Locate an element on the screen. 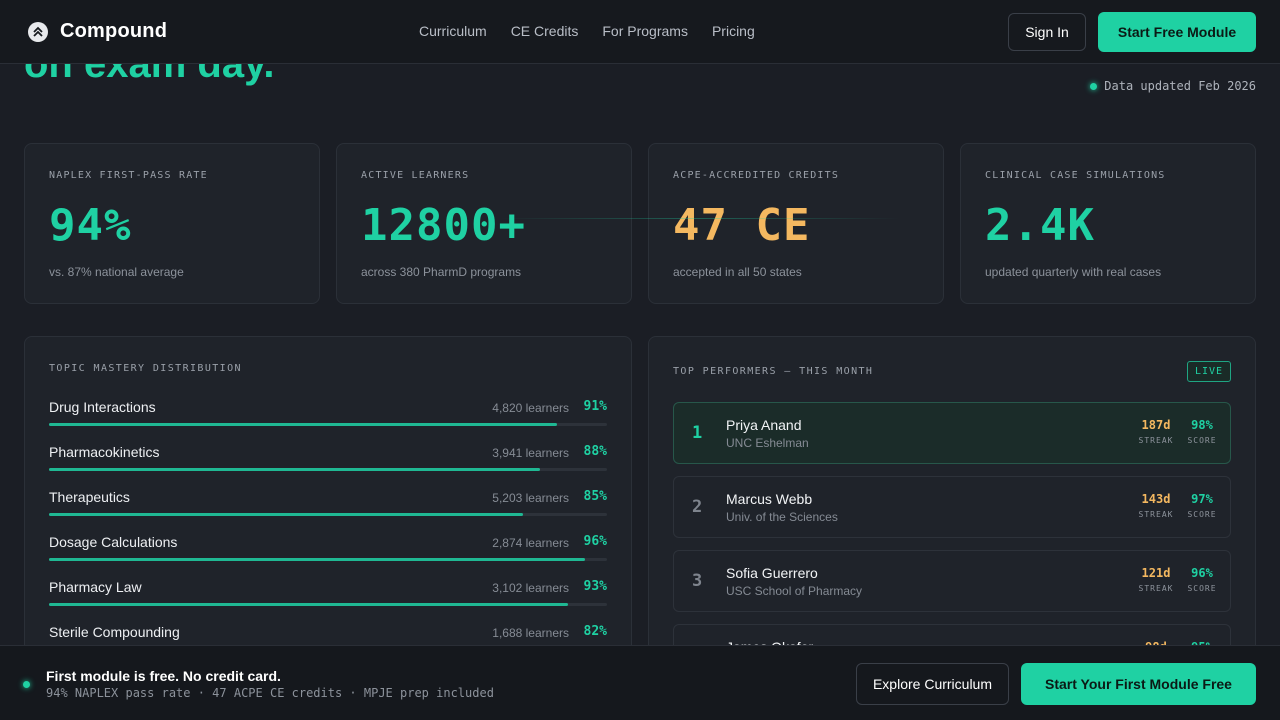  data-updated-indicator: Data updated Feb 2026 is located at coordinates (1173, 86).